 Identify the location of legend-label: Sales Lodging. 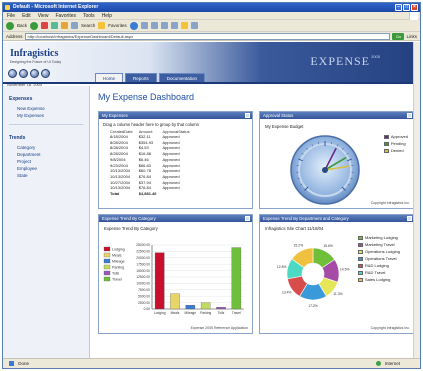
(378, 279).